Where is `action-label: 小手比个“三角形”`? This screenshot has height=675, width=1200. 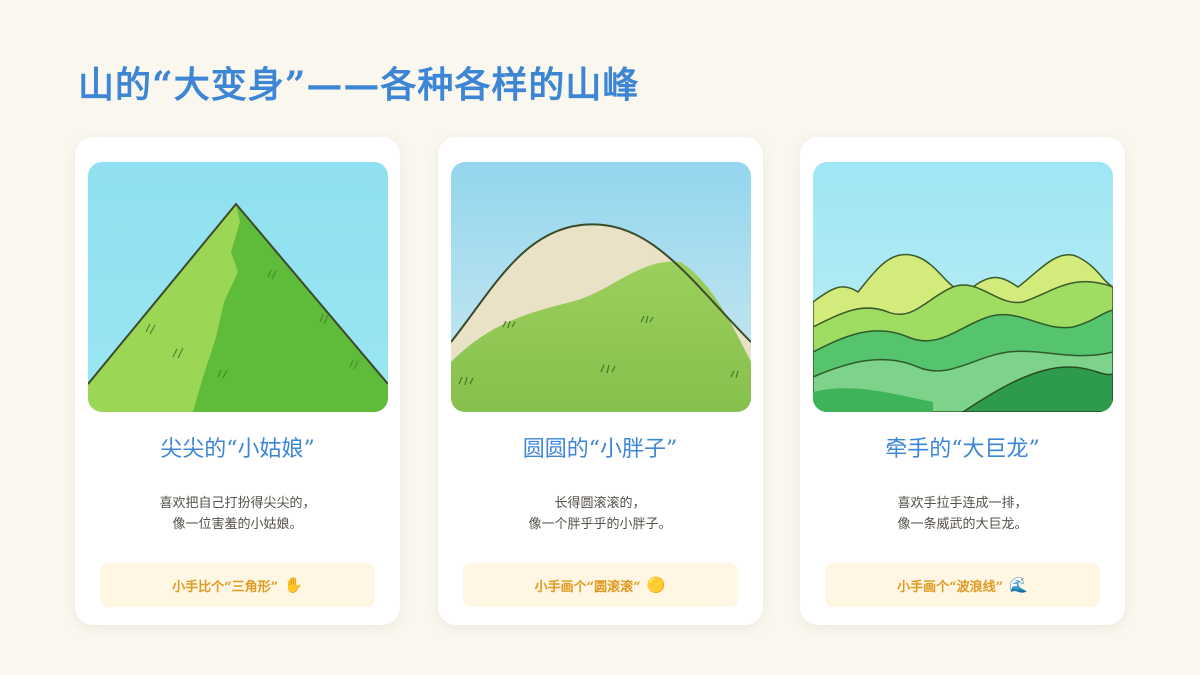 action-label: 小手比个“三角形” is located at coordinates (225, 587).